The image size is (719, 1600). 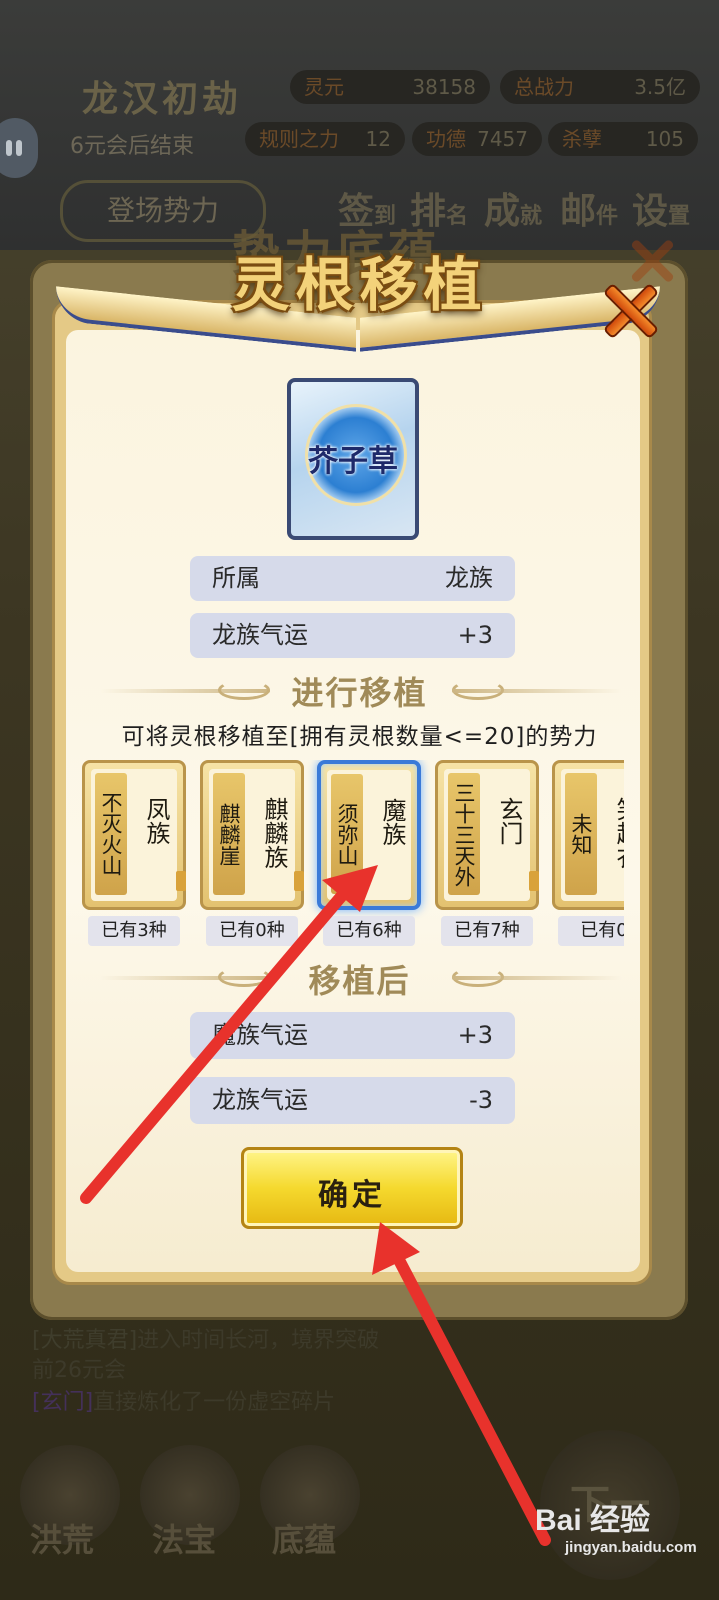 I want to click on faction-name: 麒麟族, so click(x=274, y=833).